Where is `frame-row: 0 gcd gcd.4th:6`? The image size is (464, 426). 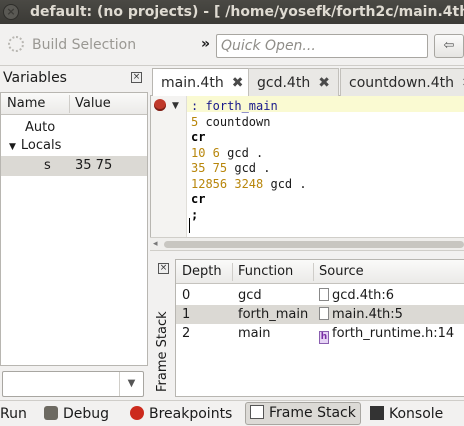
frame-row: 0 gcd gcd.4th:6 is located at coordinates (320, 295).